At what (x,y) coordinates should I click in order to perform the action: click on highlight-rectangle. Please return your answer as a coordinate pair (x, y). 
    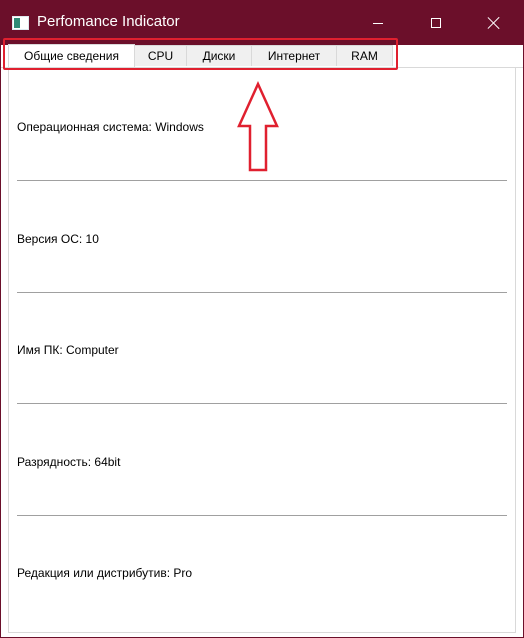
    Looking at the image, I should click on (200, 54).